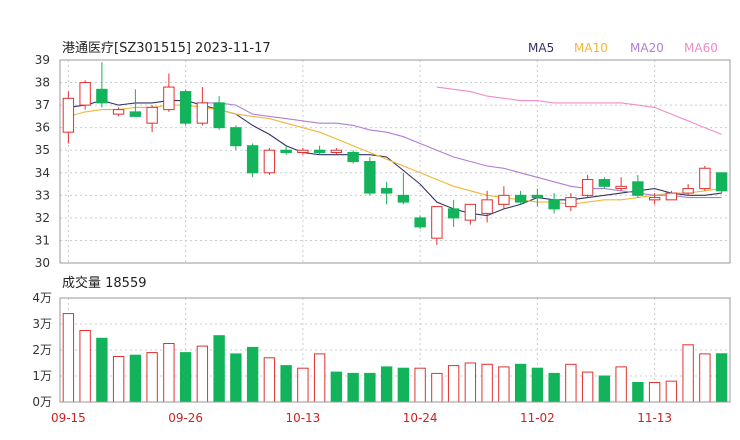 The width and height of the screenshot is (740, 440). Describe the element at coordinates (42, 105) in the screenshot. I see `price-tick-label: 37` at that location.